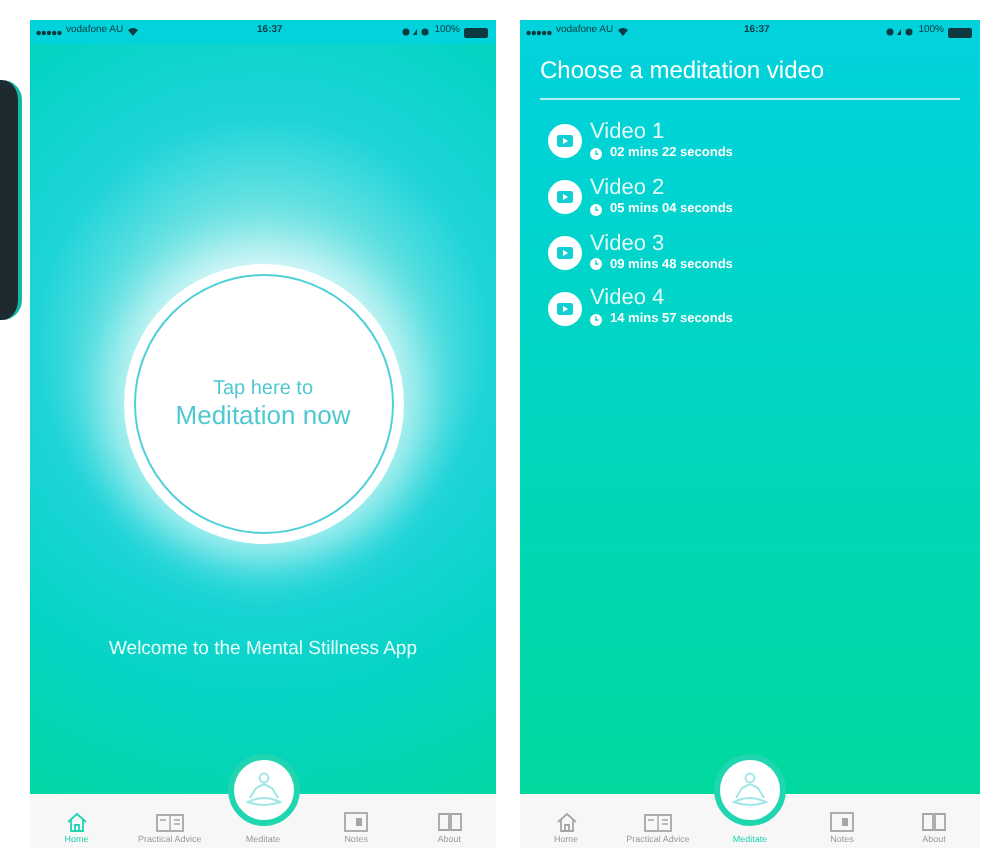  Describe the element at coordinates (263, 404) in the screenshot. I see `meditation-now-button: Tap here to Meditation now` at that location.